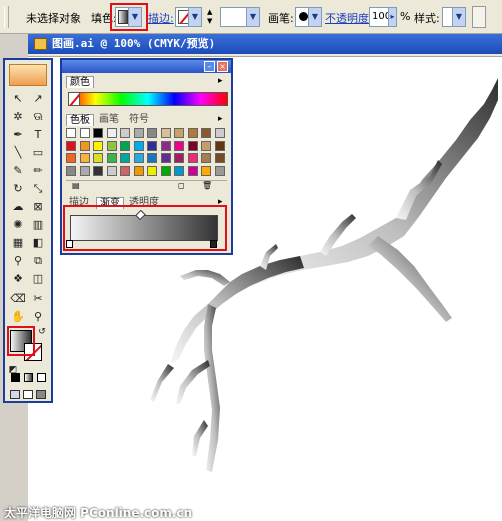 The width and height of the screenshot is (502, 521). What do you see at coordinates (212, 17) in the screenshot?
I see `stroke-weight-stepper: ▲ ▼` at bounding box center [212, 17].